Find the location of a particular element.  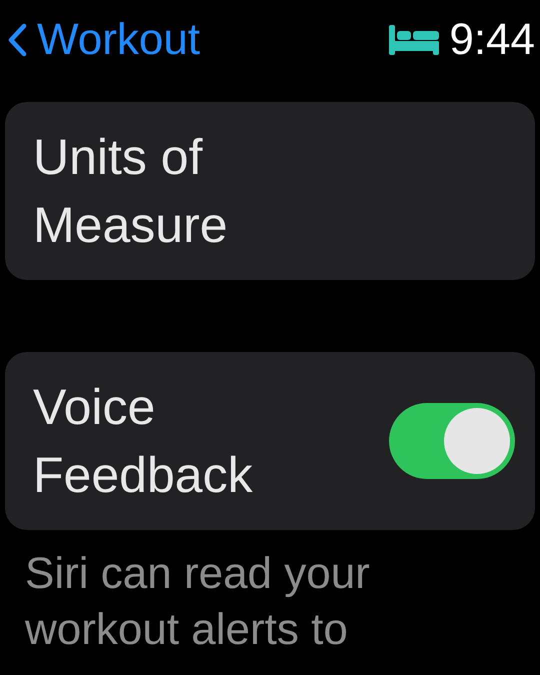

bed-icon is located at coordinates (414, 40).